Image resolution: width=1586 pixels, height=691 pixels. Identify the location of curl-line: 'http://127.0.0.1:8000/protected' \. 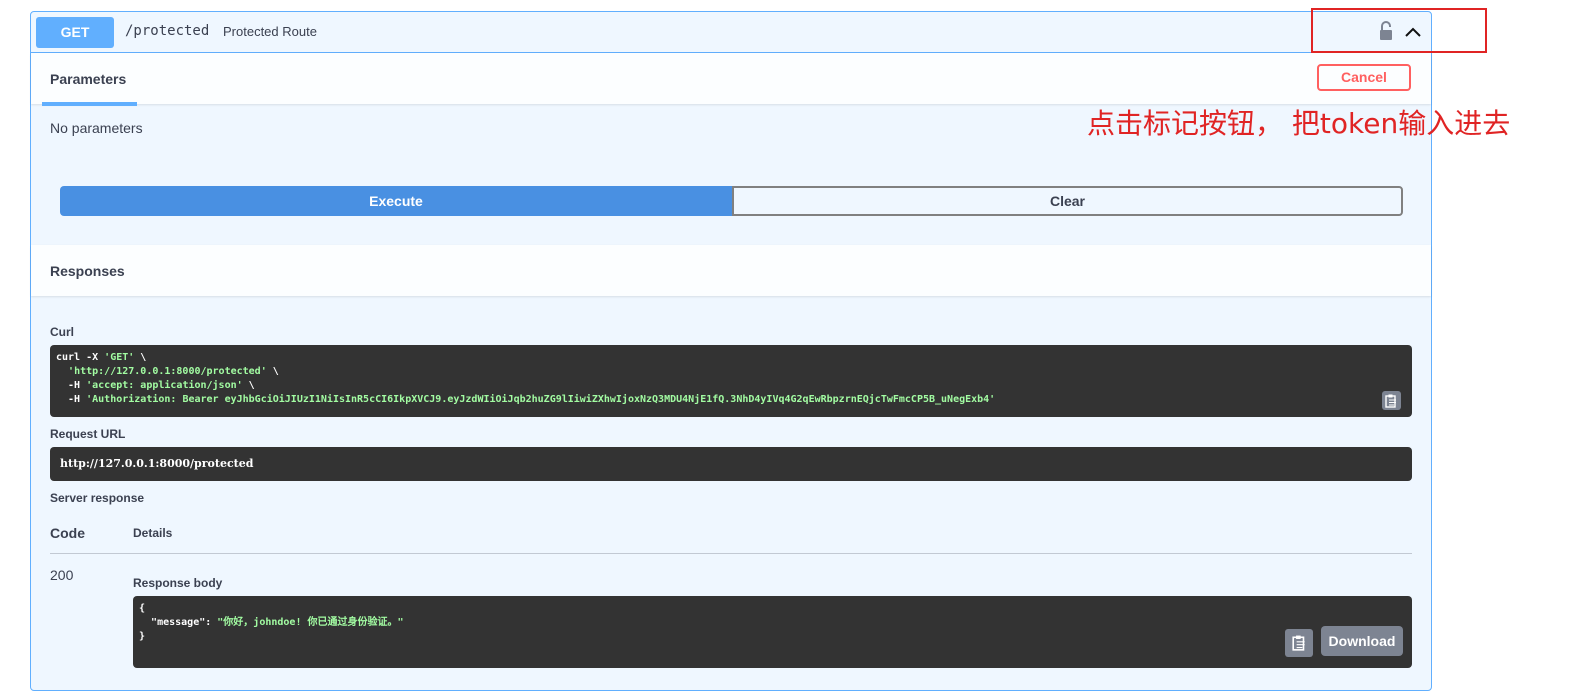
(173, 371).